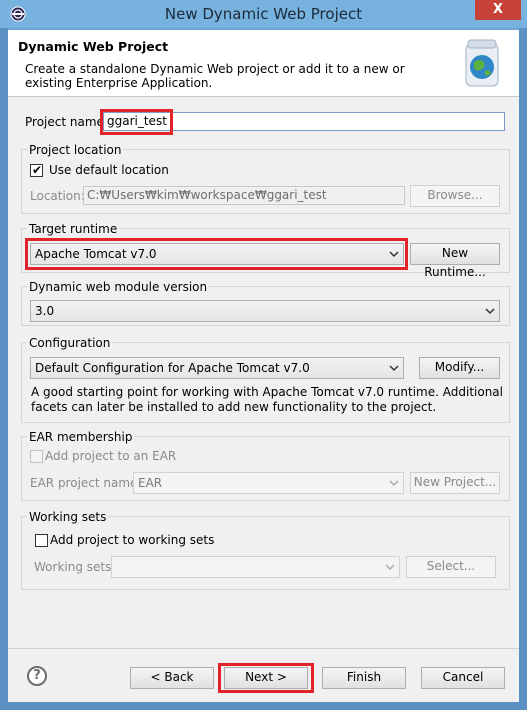  Describe the element at coordinates (265, 311) in the screenshot. I see `module-version-select: 3.0` at that location.